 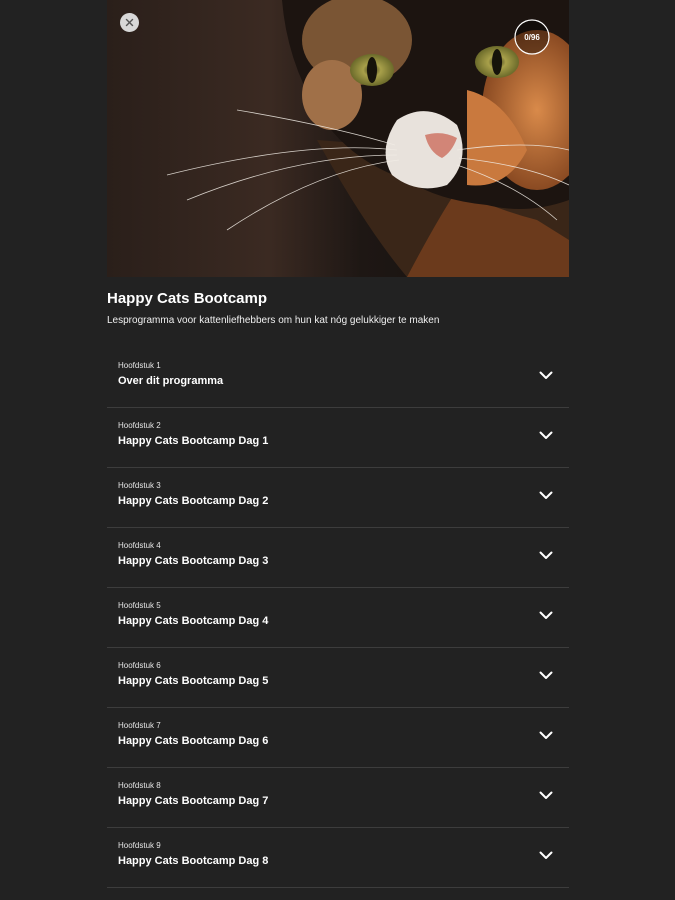 What do you see at coordinates (193, 621) in the screenshot?
I see `chapter-title: Happy Cats Bootcamp Dag 4` at bounding box center [193, 621].